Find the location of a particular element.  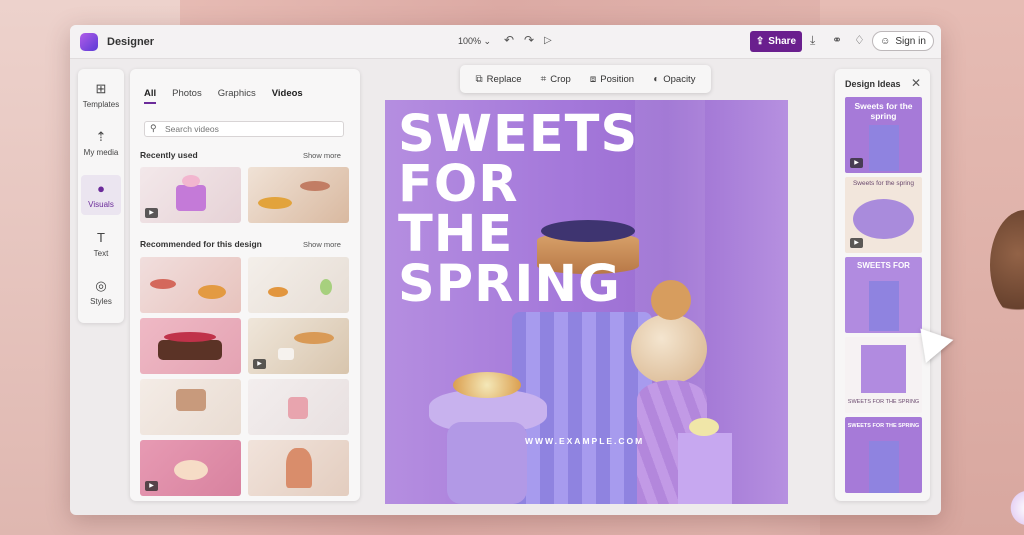

recent-show-more-link: Show more is located at coordinates (322, 155).